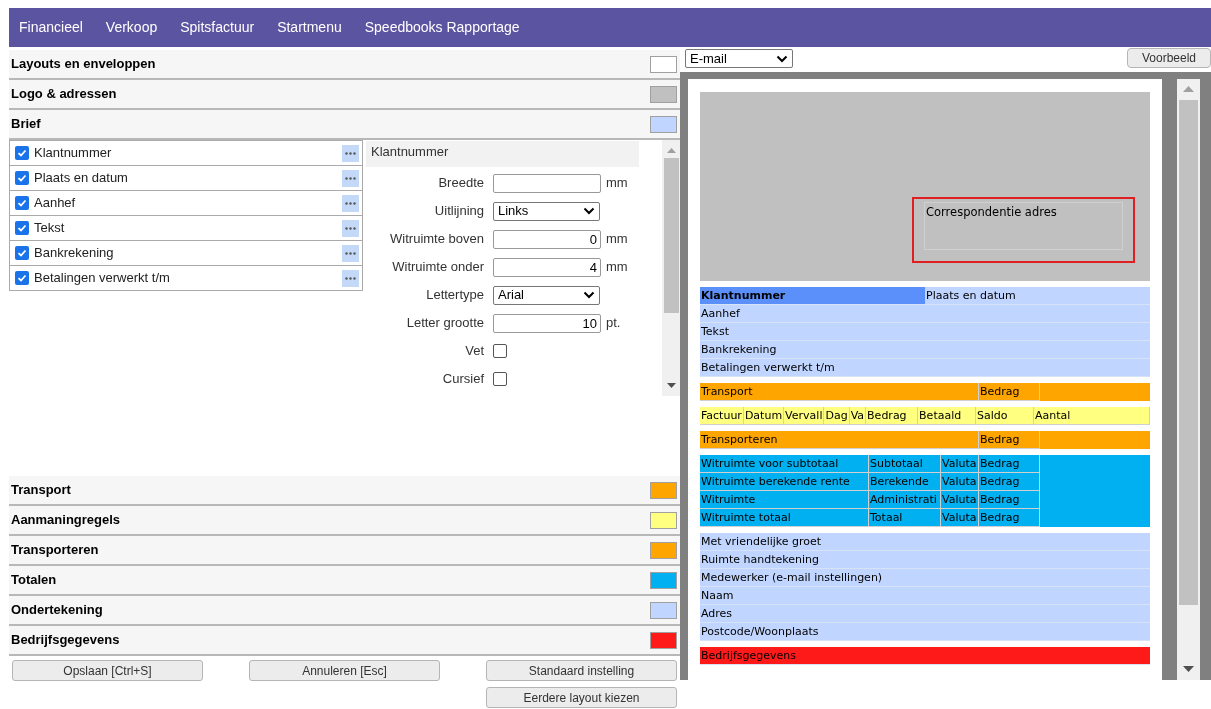 The width and height of the screenshot is (1211, 709). I want to click on preview-field: Saldo, so click(1005, 416).